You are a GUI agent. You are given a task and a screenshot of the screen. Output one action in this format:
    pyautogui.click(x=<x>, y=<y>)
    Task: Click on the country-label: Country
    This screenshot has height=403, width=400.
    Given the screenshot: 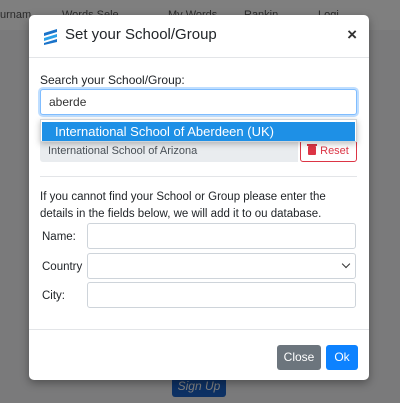 What is the action you would take?
    pyautogui.click(x=62, y=267)
    